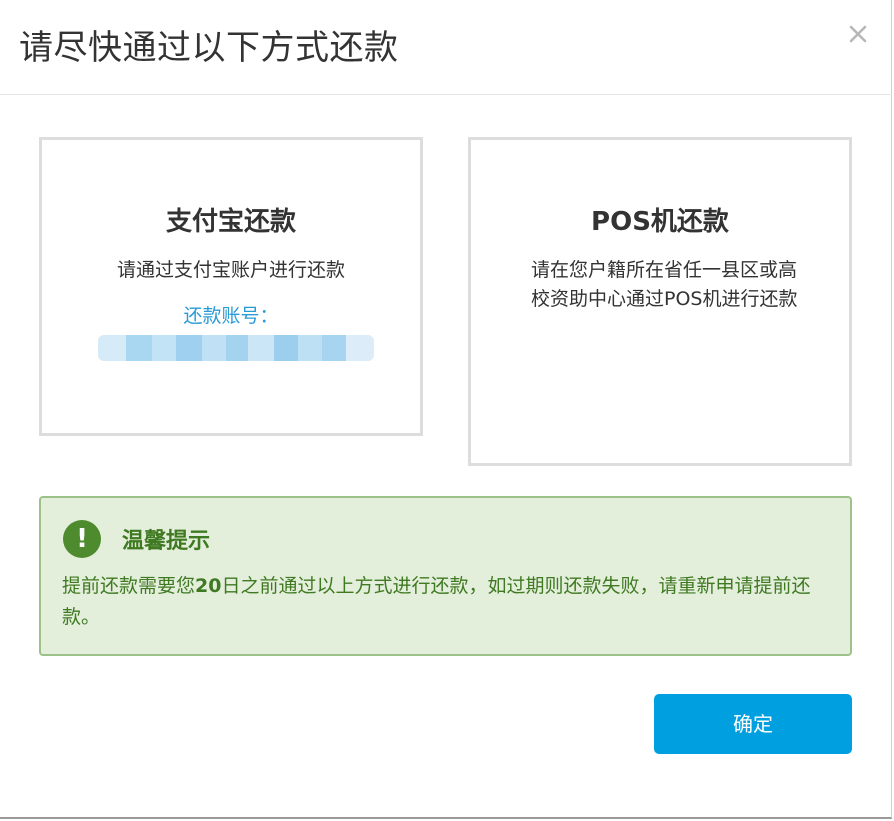  Describe the element at coordinates (166, 541) in the screenshot. I see `notice-title: 温馨提示` at that location.